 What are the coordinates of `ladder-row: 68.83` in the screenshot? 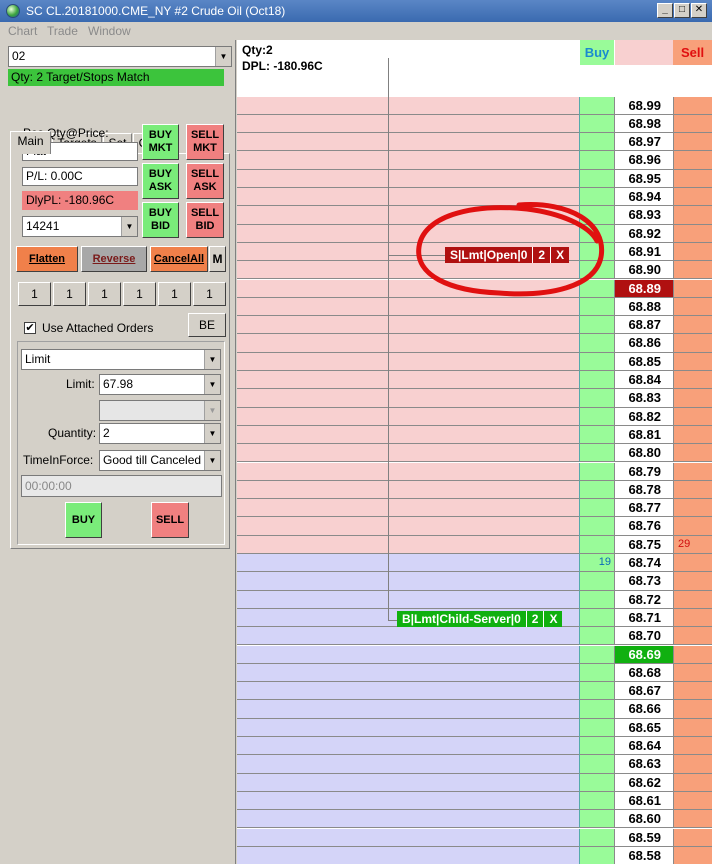 It's located at (474, 398).